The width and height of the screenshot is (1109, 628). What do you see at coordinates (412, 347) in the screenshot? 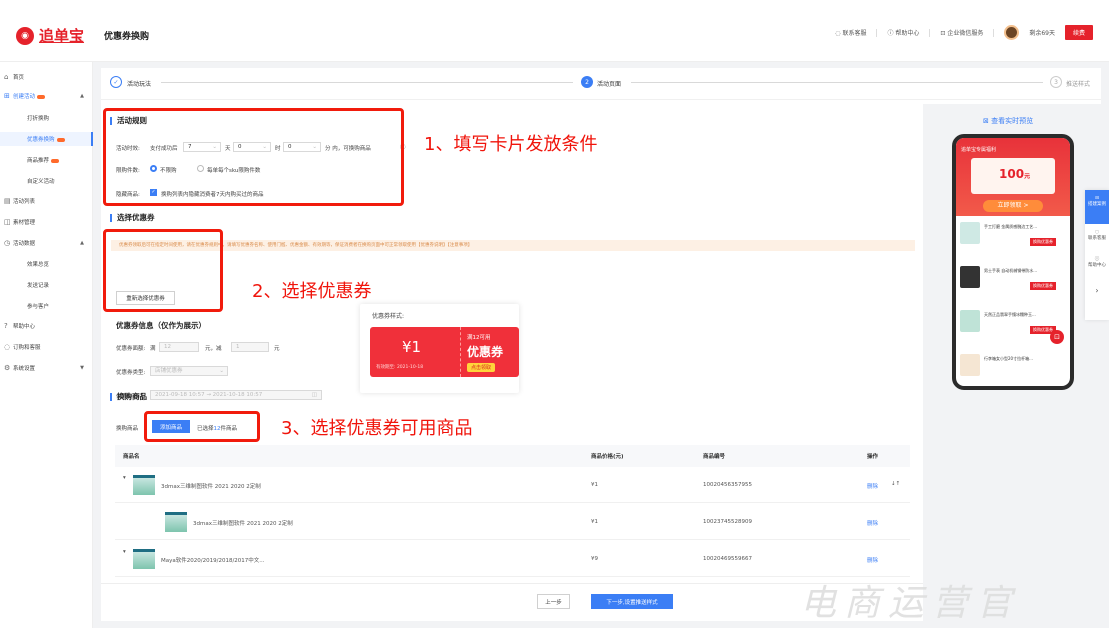
I see `coupon-amount: ¥1` at bounding box center [412, 347].